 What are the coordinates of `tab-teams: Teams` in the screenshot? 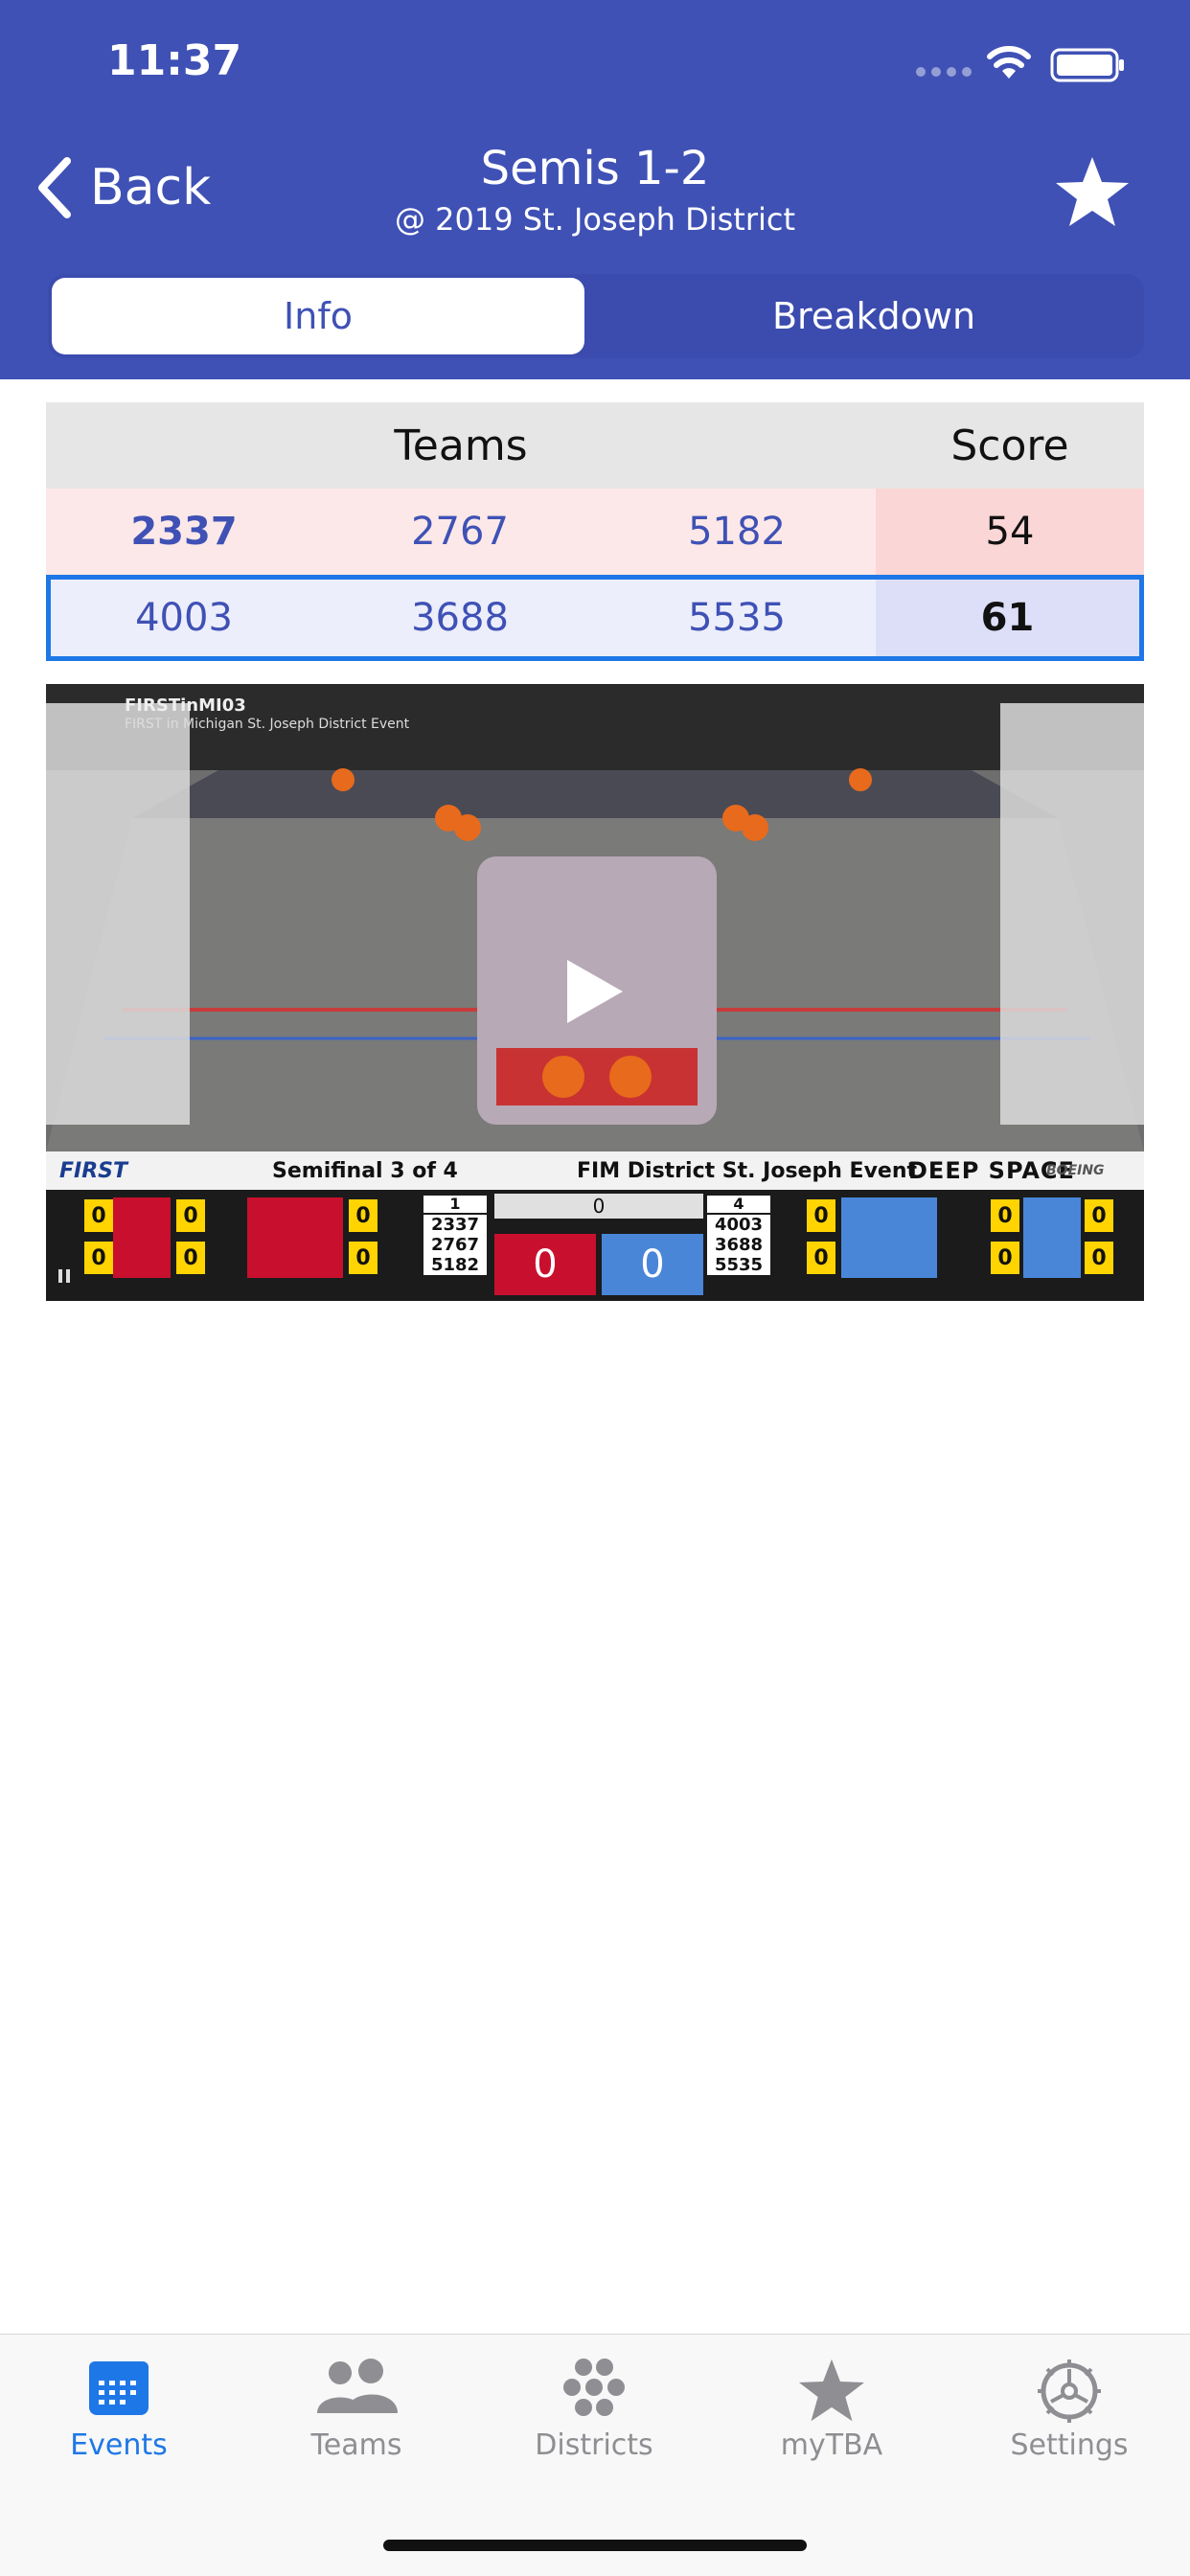 It's located at (357, 2410).